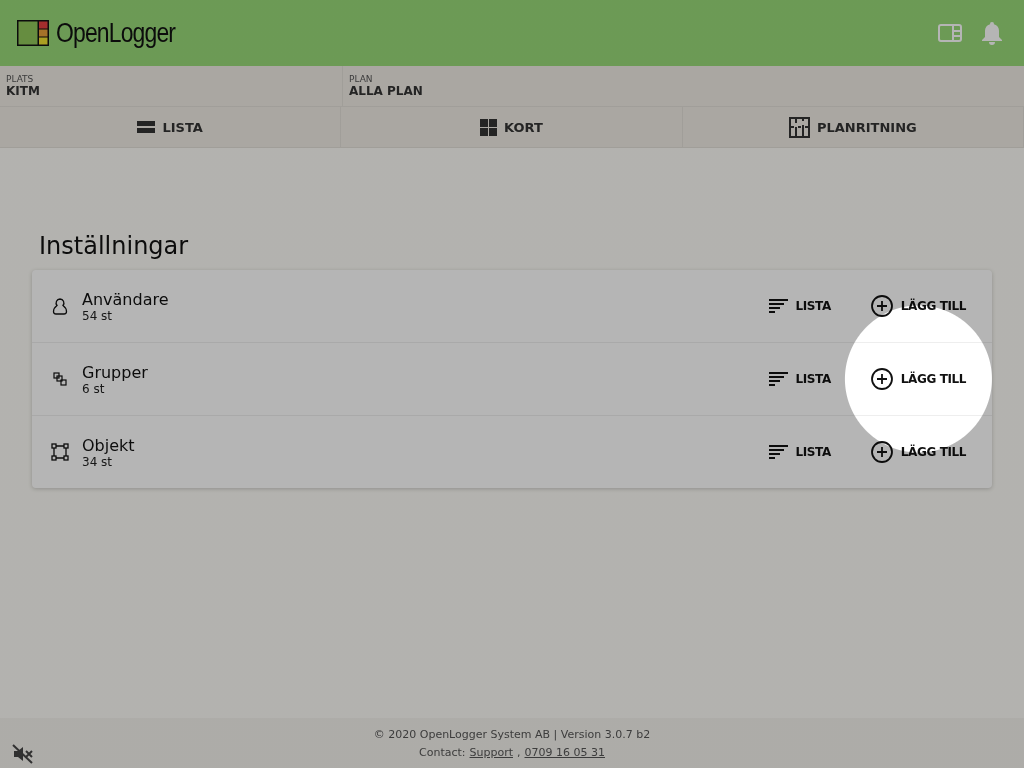  Describe the element at coordinates (60, 379) in the screenshot. I see `group-icon` at that location.